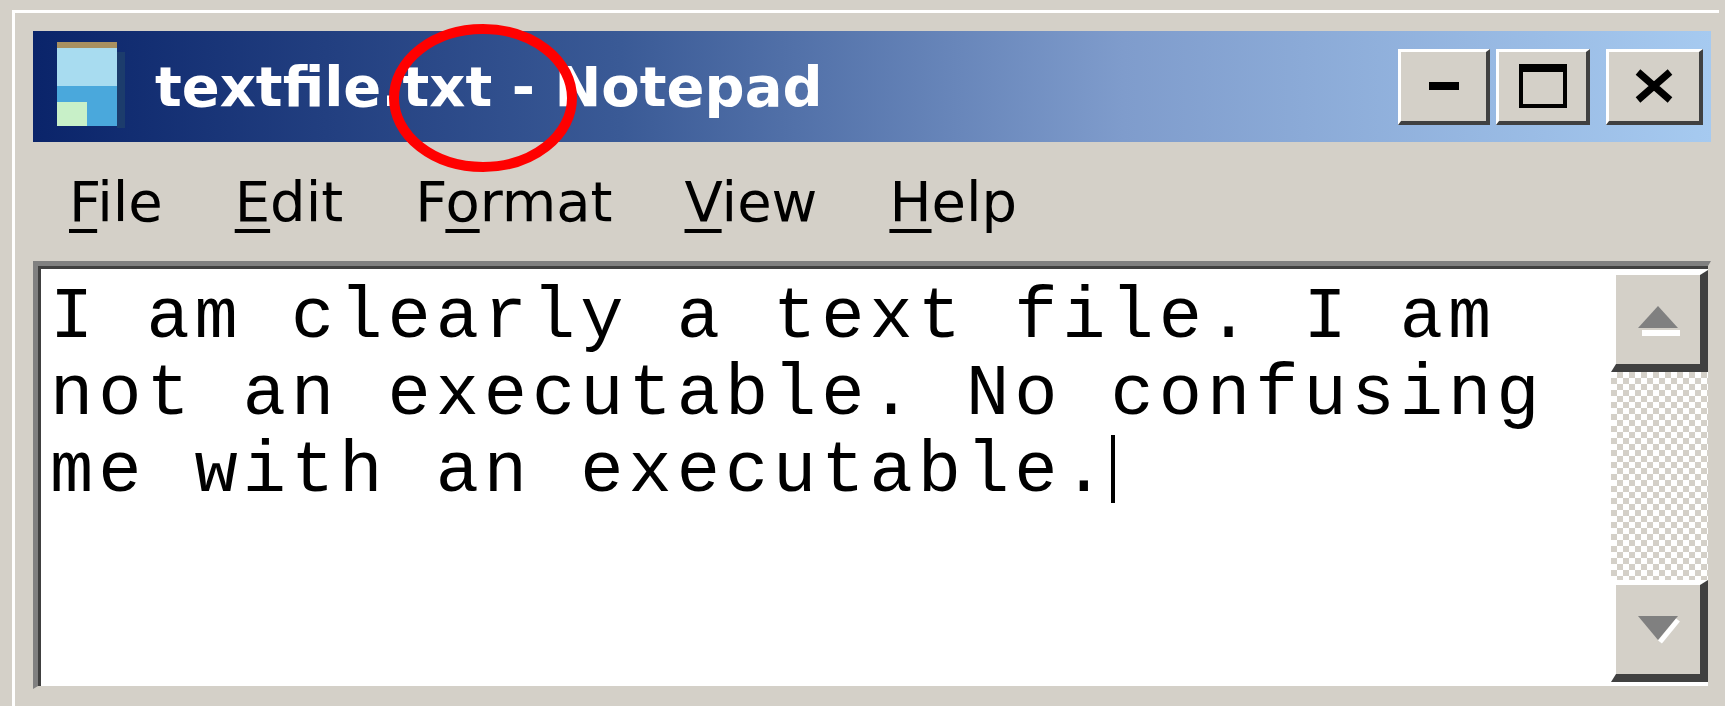 This screenshot has width=1725, height=706. Describe the element at coordinates (1659, 321) in the screenshot. I see `scroll-up-button` at that location.